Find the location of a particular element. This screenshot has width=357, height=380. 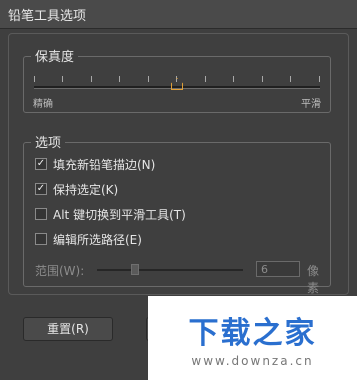

fidelity-label: 保真度 is located at coordinates (55, 55).